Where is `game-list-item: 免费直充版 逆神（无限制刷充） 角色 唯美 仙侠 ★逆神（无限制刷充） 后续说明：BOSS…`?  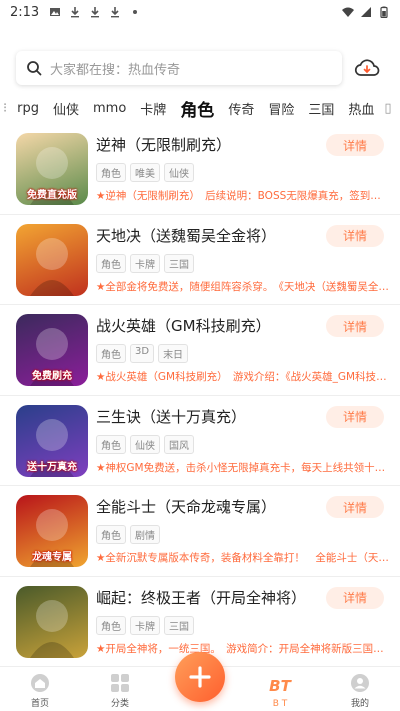 game-list-item: 免费直充版 逆神（无限制刷充） 角色 唯美 仙侠 ★逆神（无限制刷充） 后续说明：BOSS… is located at coordinates (200, 169).